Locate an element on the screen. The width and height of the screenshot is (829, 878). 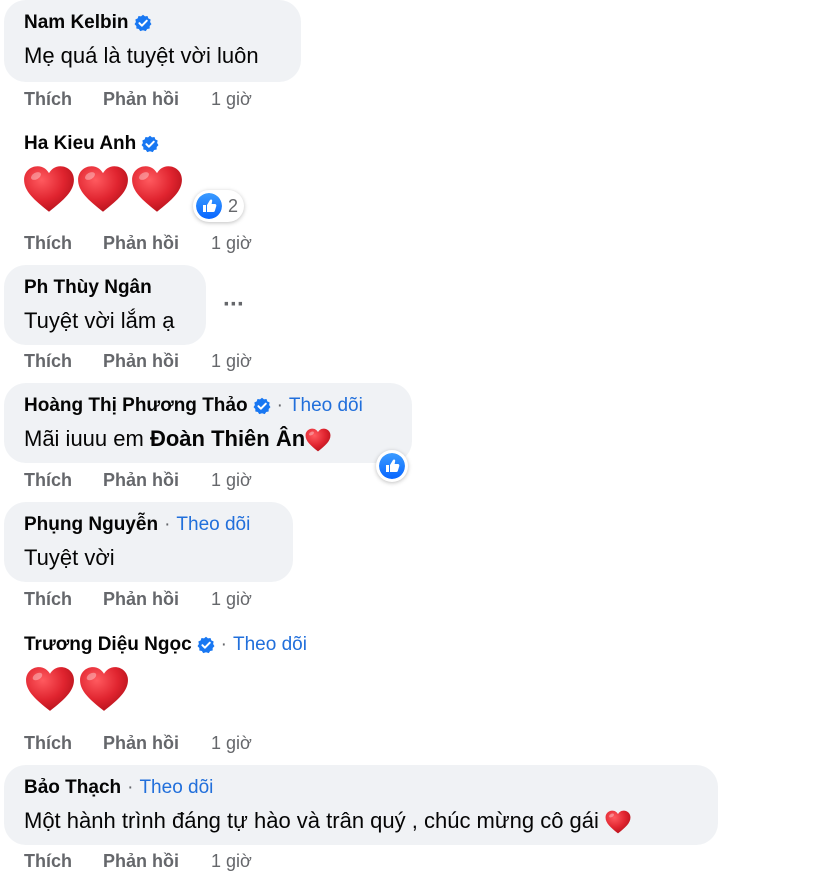
reaction-pill is located at coordinates (392, 466).